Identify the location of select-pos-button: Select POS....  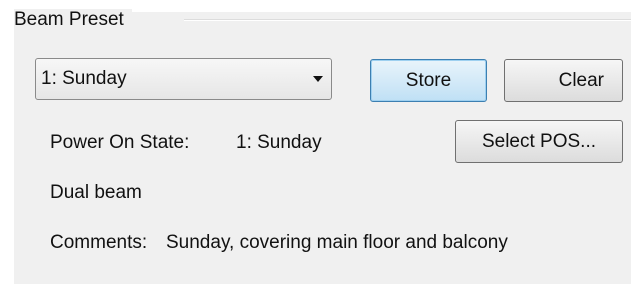
(539, 141).